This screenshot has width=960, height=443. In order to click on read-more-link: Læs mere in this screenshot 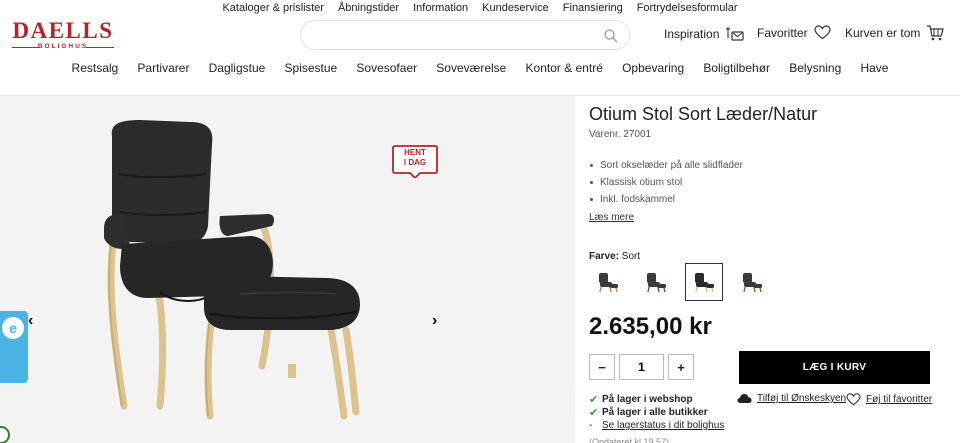, I will do `click(611, 217)`.